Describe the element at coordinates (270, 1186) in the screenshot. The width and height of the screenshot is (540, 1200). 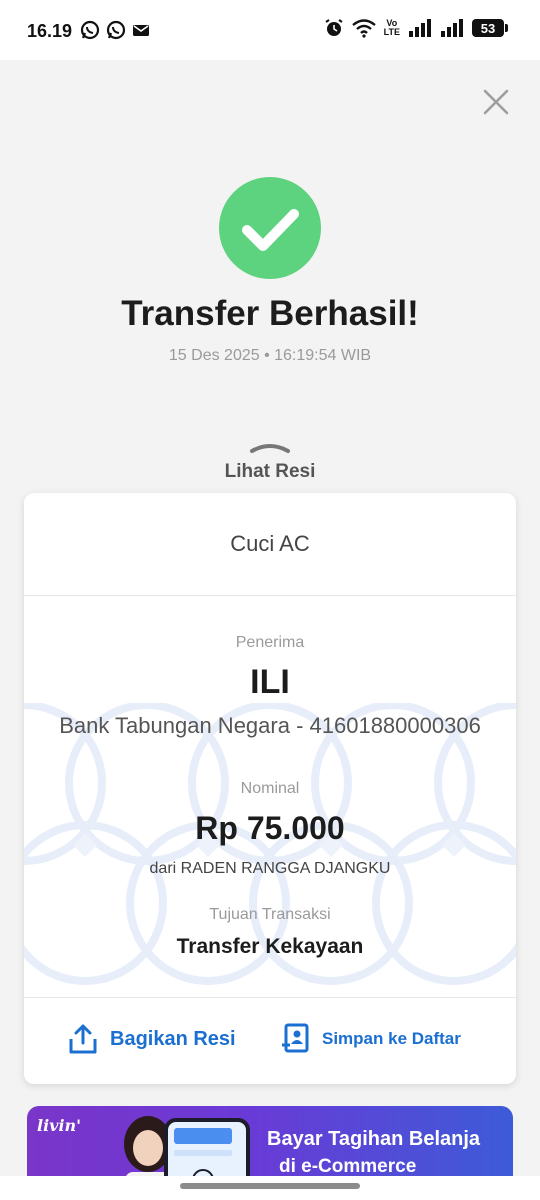
I see `home-indicator` at that location.